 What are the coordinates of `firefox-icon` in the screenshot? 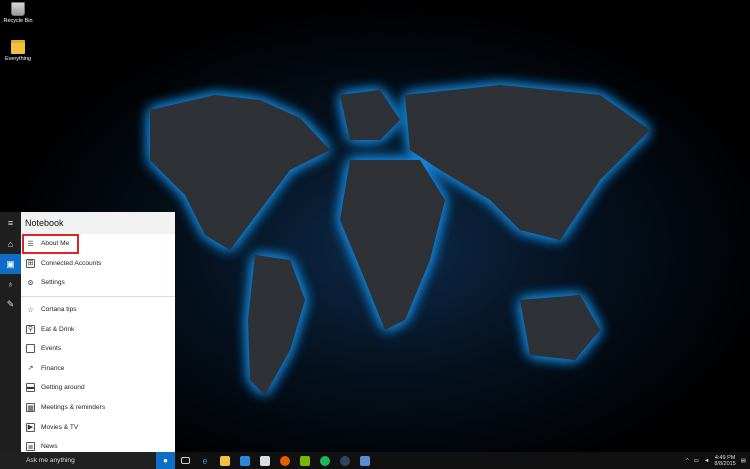 It's located at (285, 460).